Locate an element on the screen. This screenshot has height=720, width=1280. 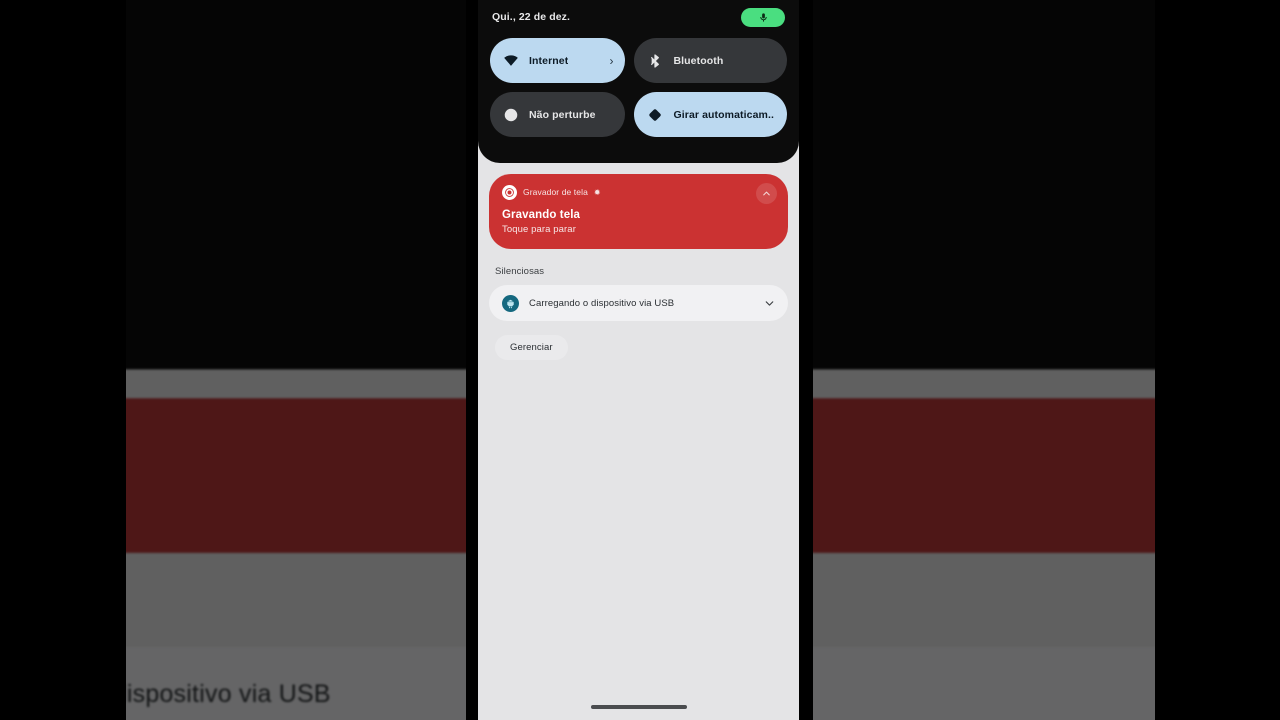
tile-bluetooth: Bluetooth is located at coordinates (710, 60).